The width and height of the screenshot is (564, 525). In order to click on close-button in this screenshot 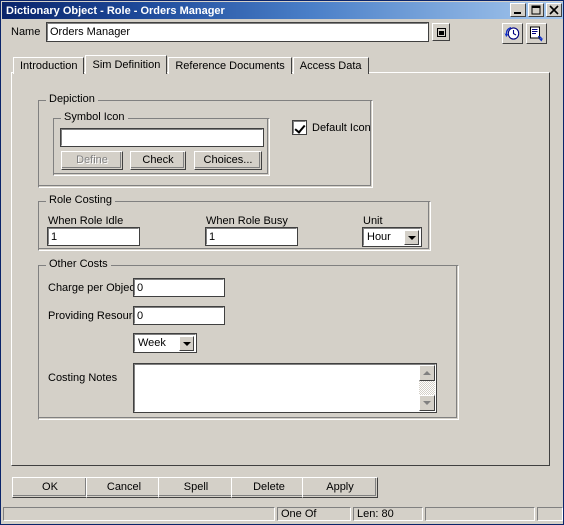, I will do `click(554, 10)`.